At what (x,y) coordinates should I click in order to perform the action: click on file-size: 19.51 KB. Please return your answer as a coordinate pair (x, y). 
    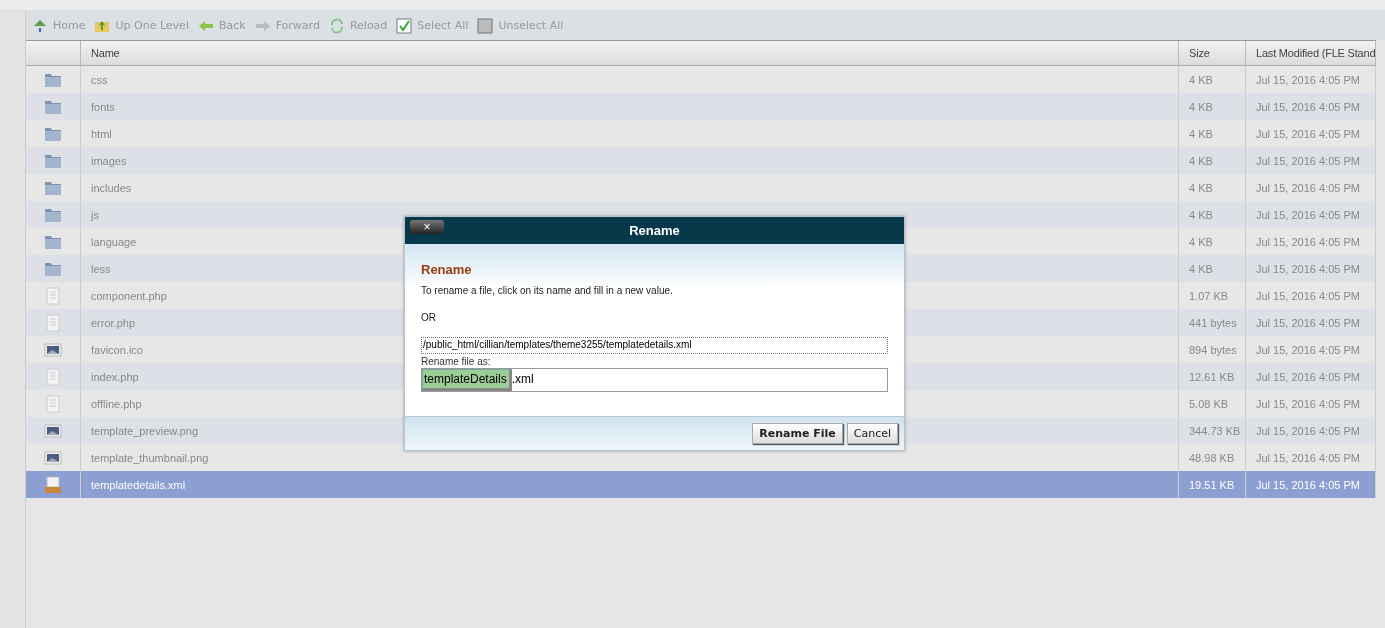
    Looking at the image, I should click on (1212, 484).